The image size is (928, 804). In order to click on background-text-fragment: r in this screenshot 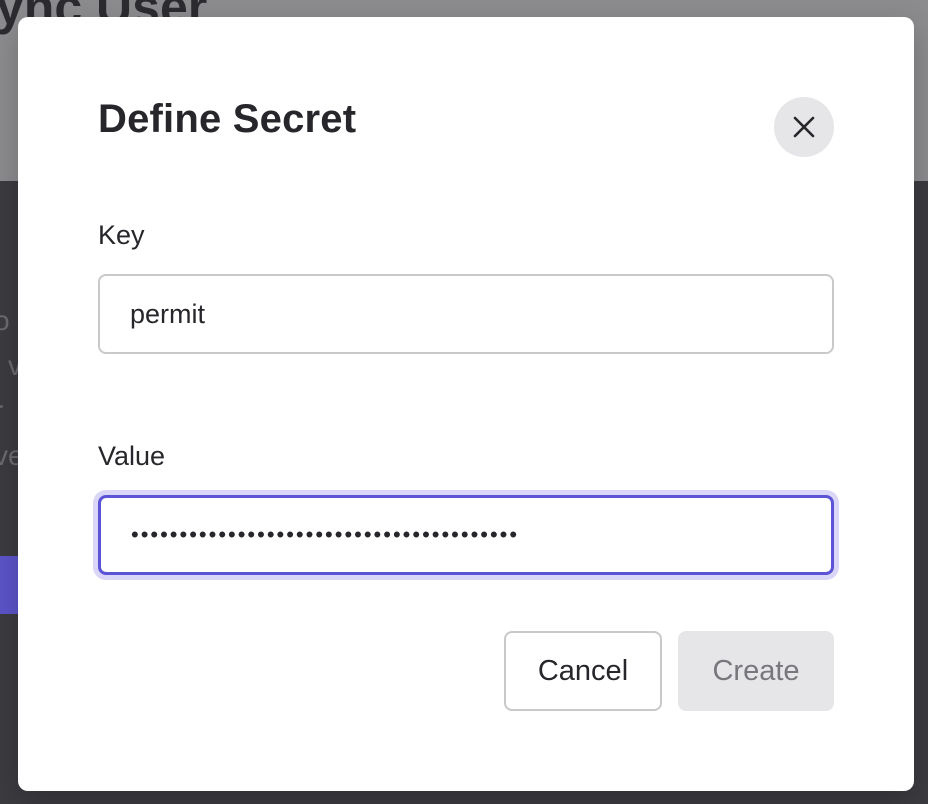, I will do `click(1, 411)`.